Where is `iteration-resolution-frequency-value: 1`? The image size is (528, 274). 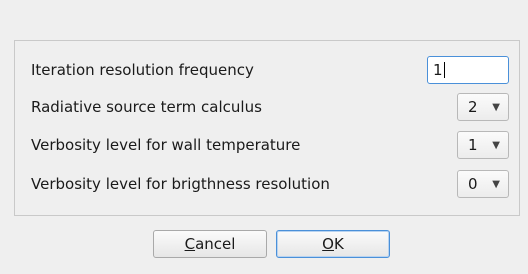
iteration-resolution-frequency-value: 1 is located at coordinates (438, 70).